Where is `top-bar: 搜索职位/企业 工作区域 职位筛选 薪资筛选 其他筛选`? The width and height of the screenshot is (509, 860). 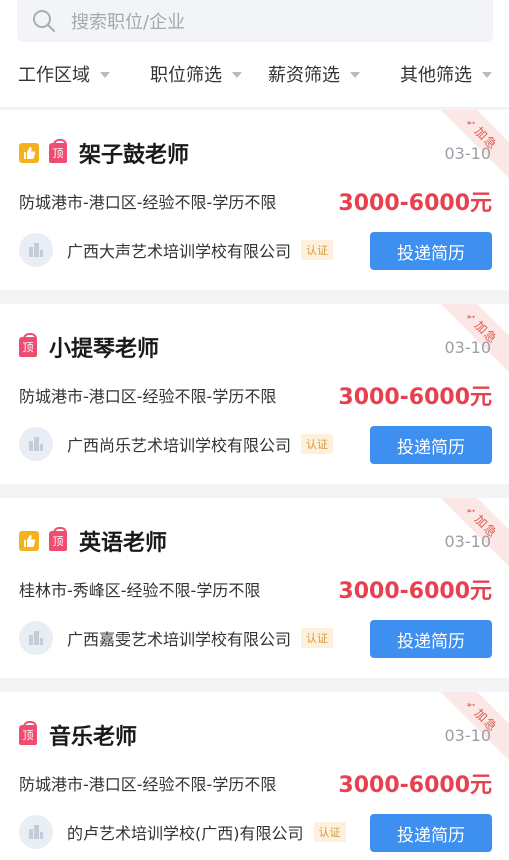 top-bar: 搜索职位/企业 工作区域 职位筛选 薪资筛选 其他筛选 is located at coordinates (254, 54).